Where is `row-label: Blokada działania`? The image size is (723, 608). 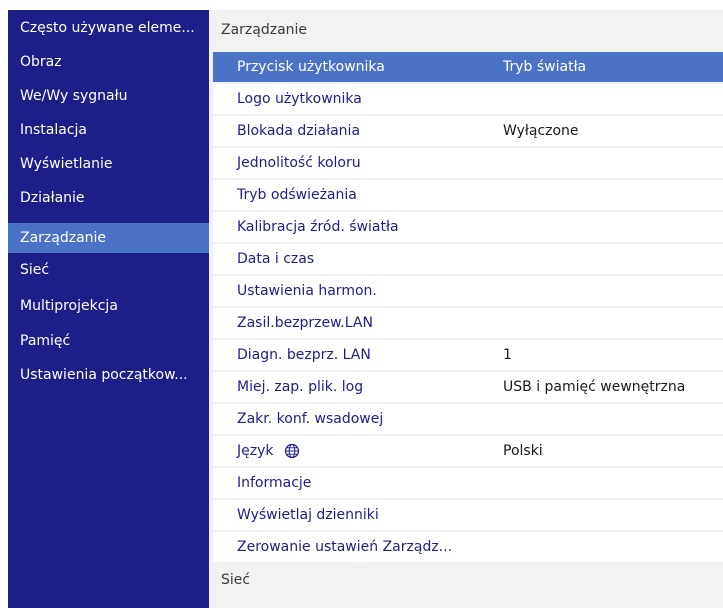
row-label: Blokada działania is located at coordinates (299, 131).